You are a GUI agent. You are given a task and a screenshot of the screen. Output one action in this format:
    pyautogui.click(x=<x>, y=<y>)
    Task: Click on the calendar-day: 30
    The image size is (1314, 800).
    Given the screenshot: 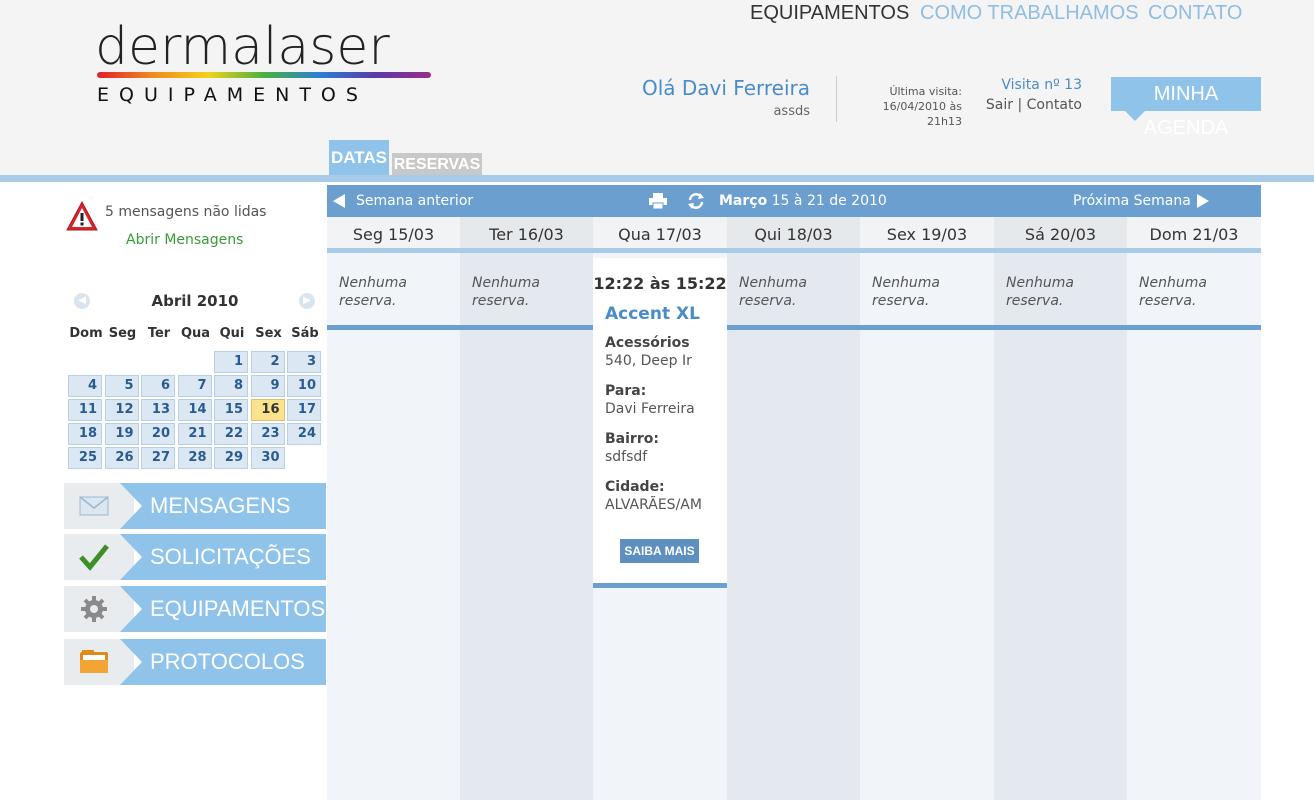 What is the action you would take?
    pyautogui.click(x=267, y=458)
    